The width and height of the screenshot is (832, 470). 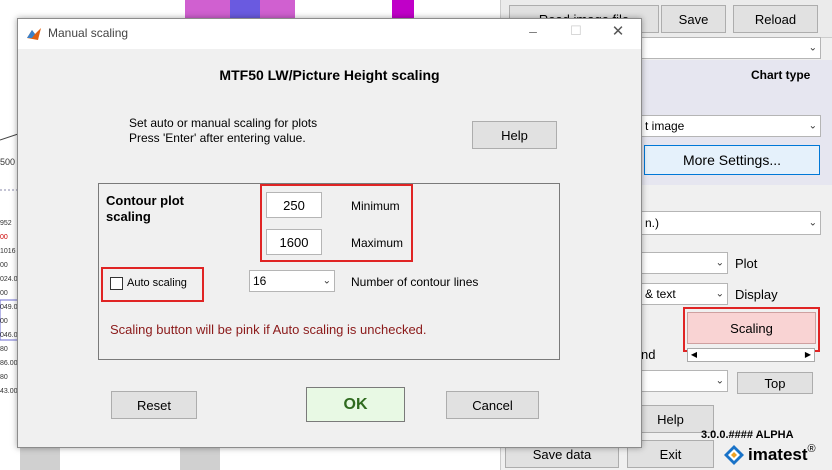 I want to click on plot-label: Plot, so click(x=746, y=263).